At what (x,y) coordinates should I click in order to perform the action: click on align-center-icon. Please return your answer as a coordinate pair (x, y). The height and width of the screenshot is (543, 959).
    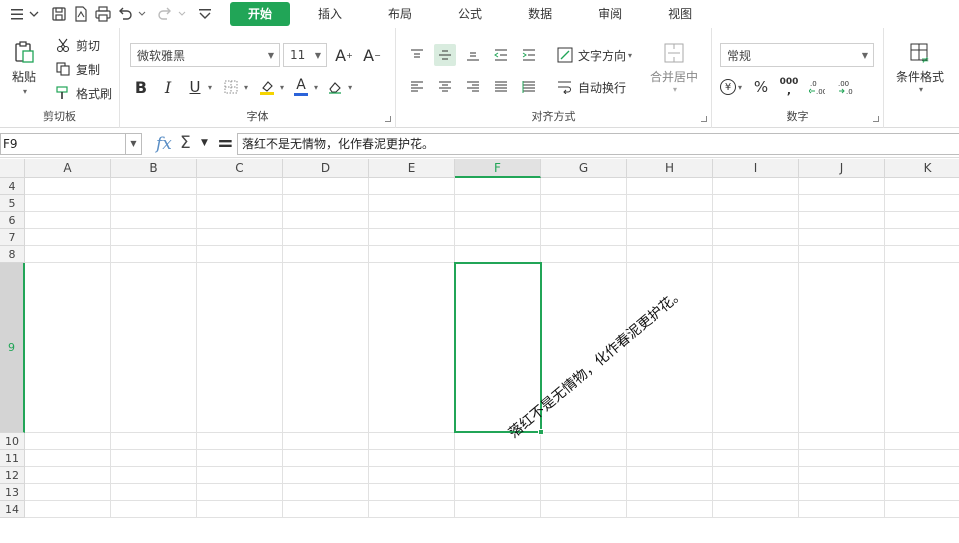
    Looking at the image, I should click on (445, 87).